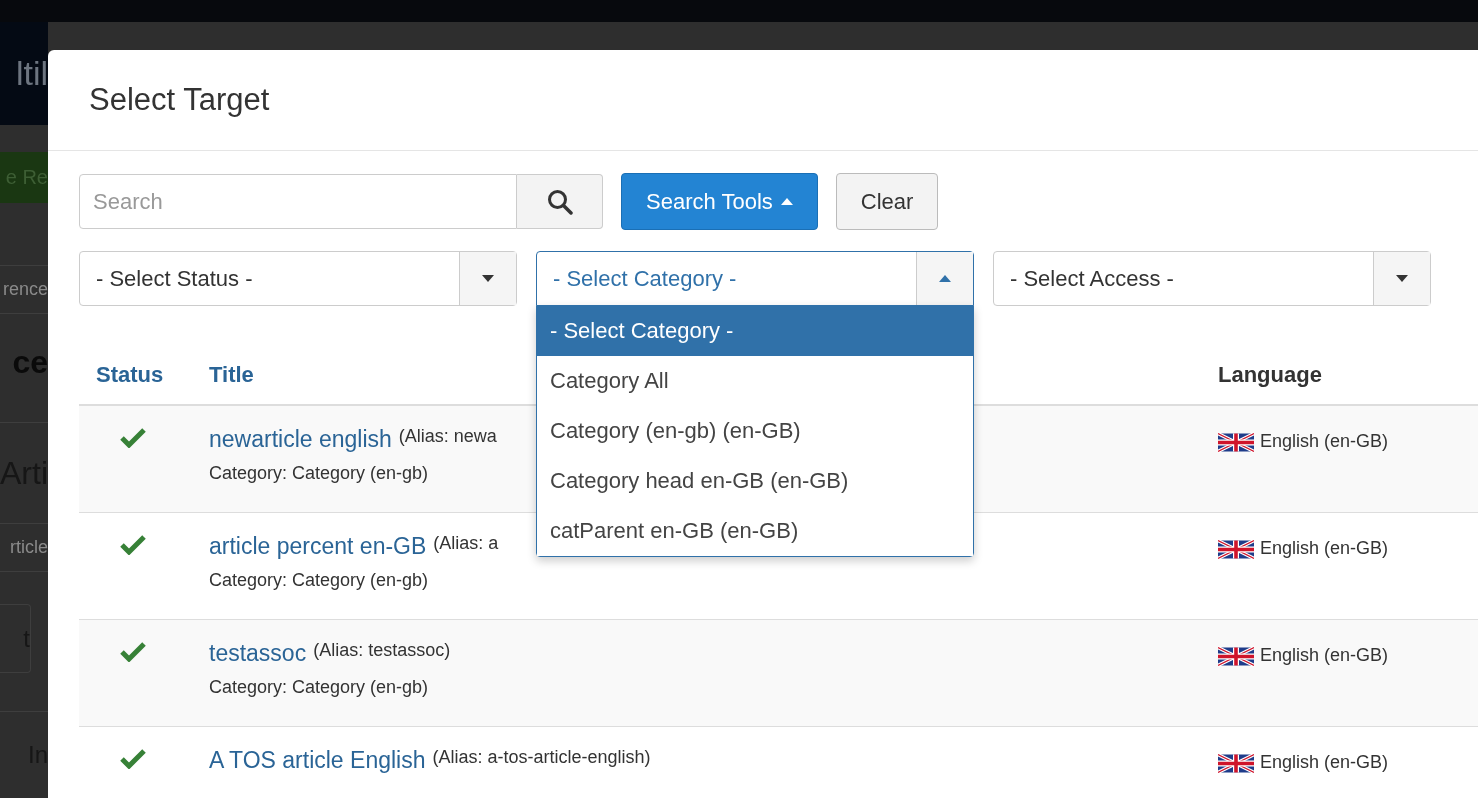  I want to click on search-icon, so click(559, 201).